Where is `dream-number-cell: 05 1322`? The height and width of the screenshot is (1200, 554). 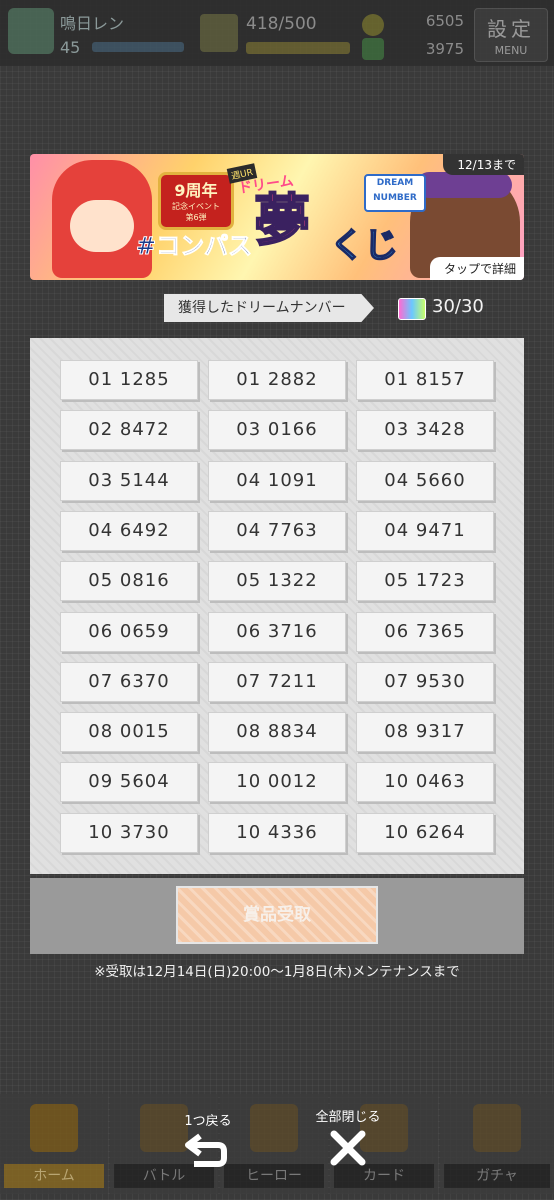 dream-number-cell: 05 1322 is located at coordinates (277, 581).